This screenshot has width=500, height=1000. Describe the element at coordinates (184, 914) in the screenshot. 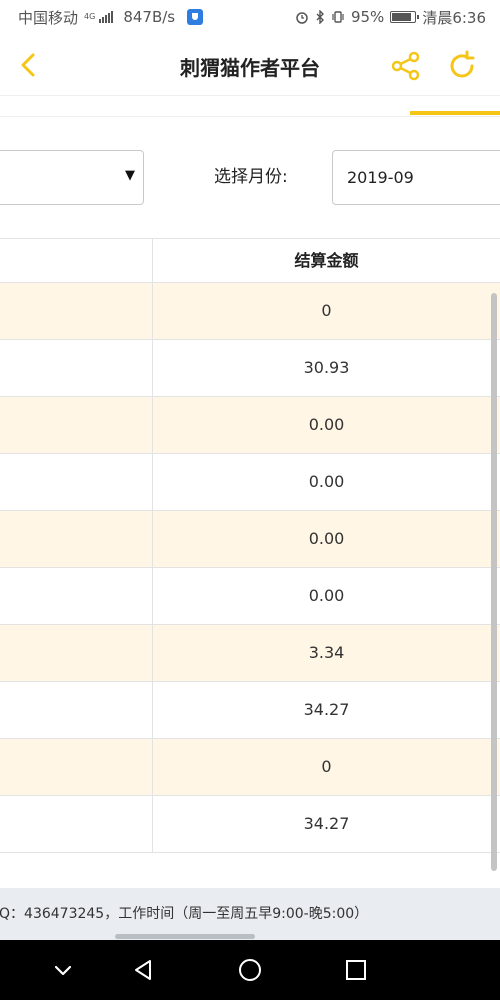

I see `contact-info-text: QQ：436473245，工作时间（周一至周五早9:00-晚5:00）` at that location.